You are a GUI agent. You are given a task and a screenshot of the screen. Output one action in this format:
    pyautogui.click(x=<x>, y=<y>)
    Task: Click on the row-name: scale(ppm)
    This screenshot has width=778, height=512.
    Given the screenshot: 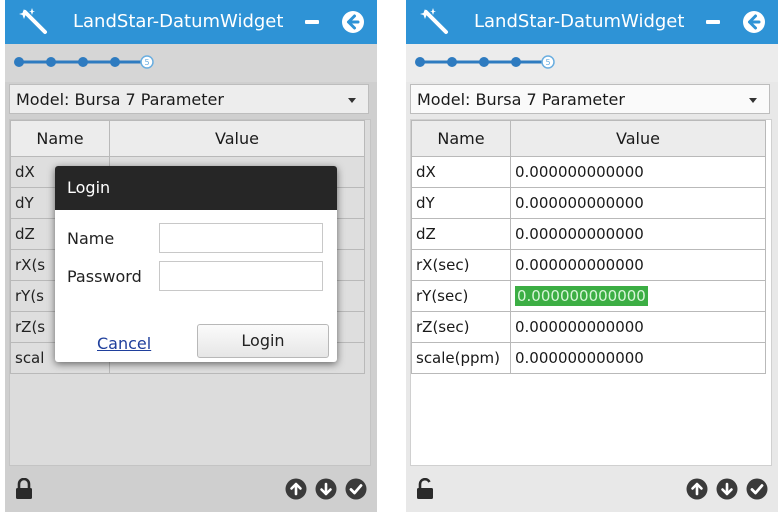 What is the action you would take?
    pyautogui.click(x=461, y=358)
    